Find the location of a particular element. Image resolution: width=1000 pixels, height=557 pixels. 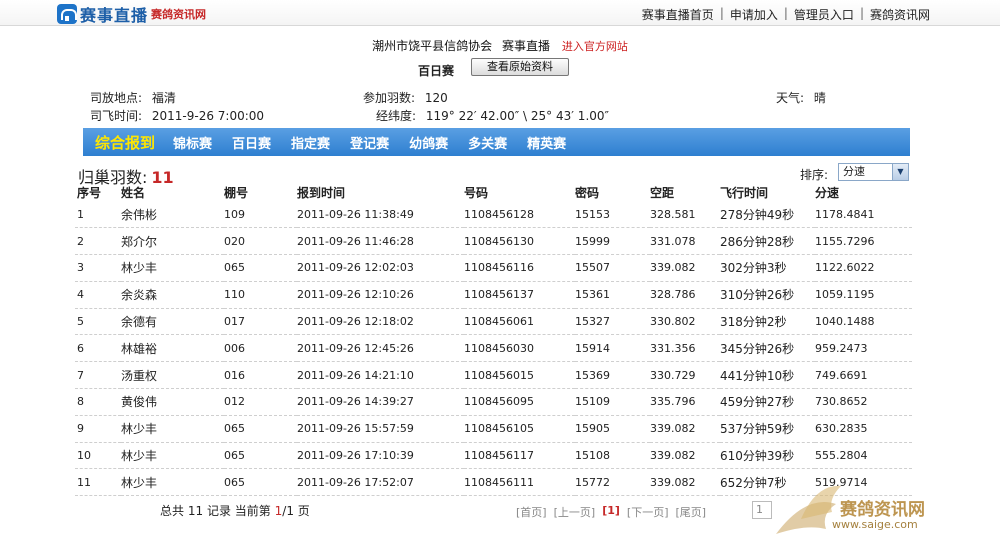

release-place-value: 福清 is located at coordinates (163, 98).